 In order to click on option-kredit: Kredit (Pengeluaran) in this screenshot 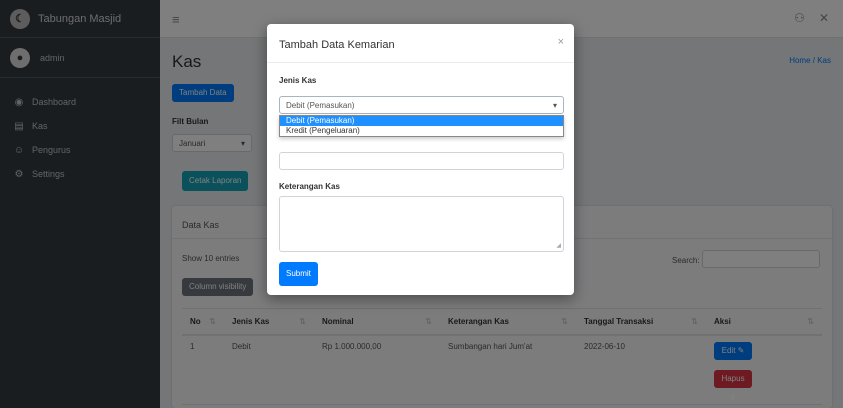, I will do `click(421, 131)`.